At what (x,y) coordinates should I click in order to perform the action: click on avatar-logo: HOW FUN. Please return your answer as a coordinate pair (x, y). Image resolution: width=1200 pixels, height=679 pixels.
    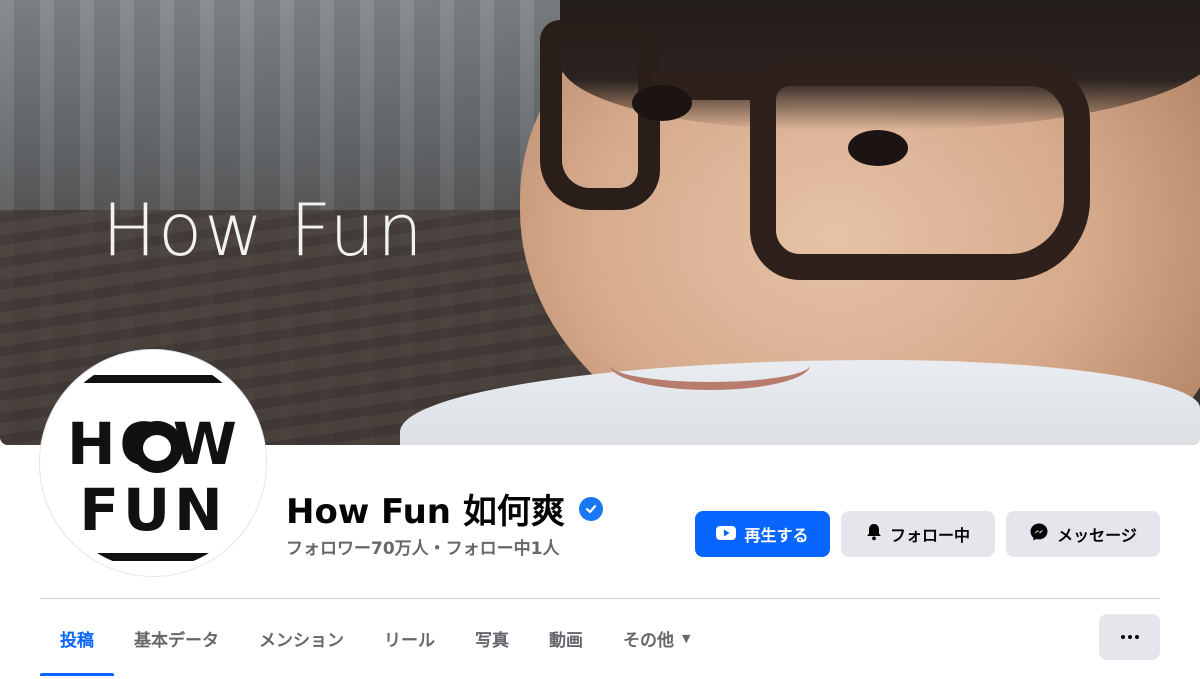
    Looking at the image, I should click on (153, 463).